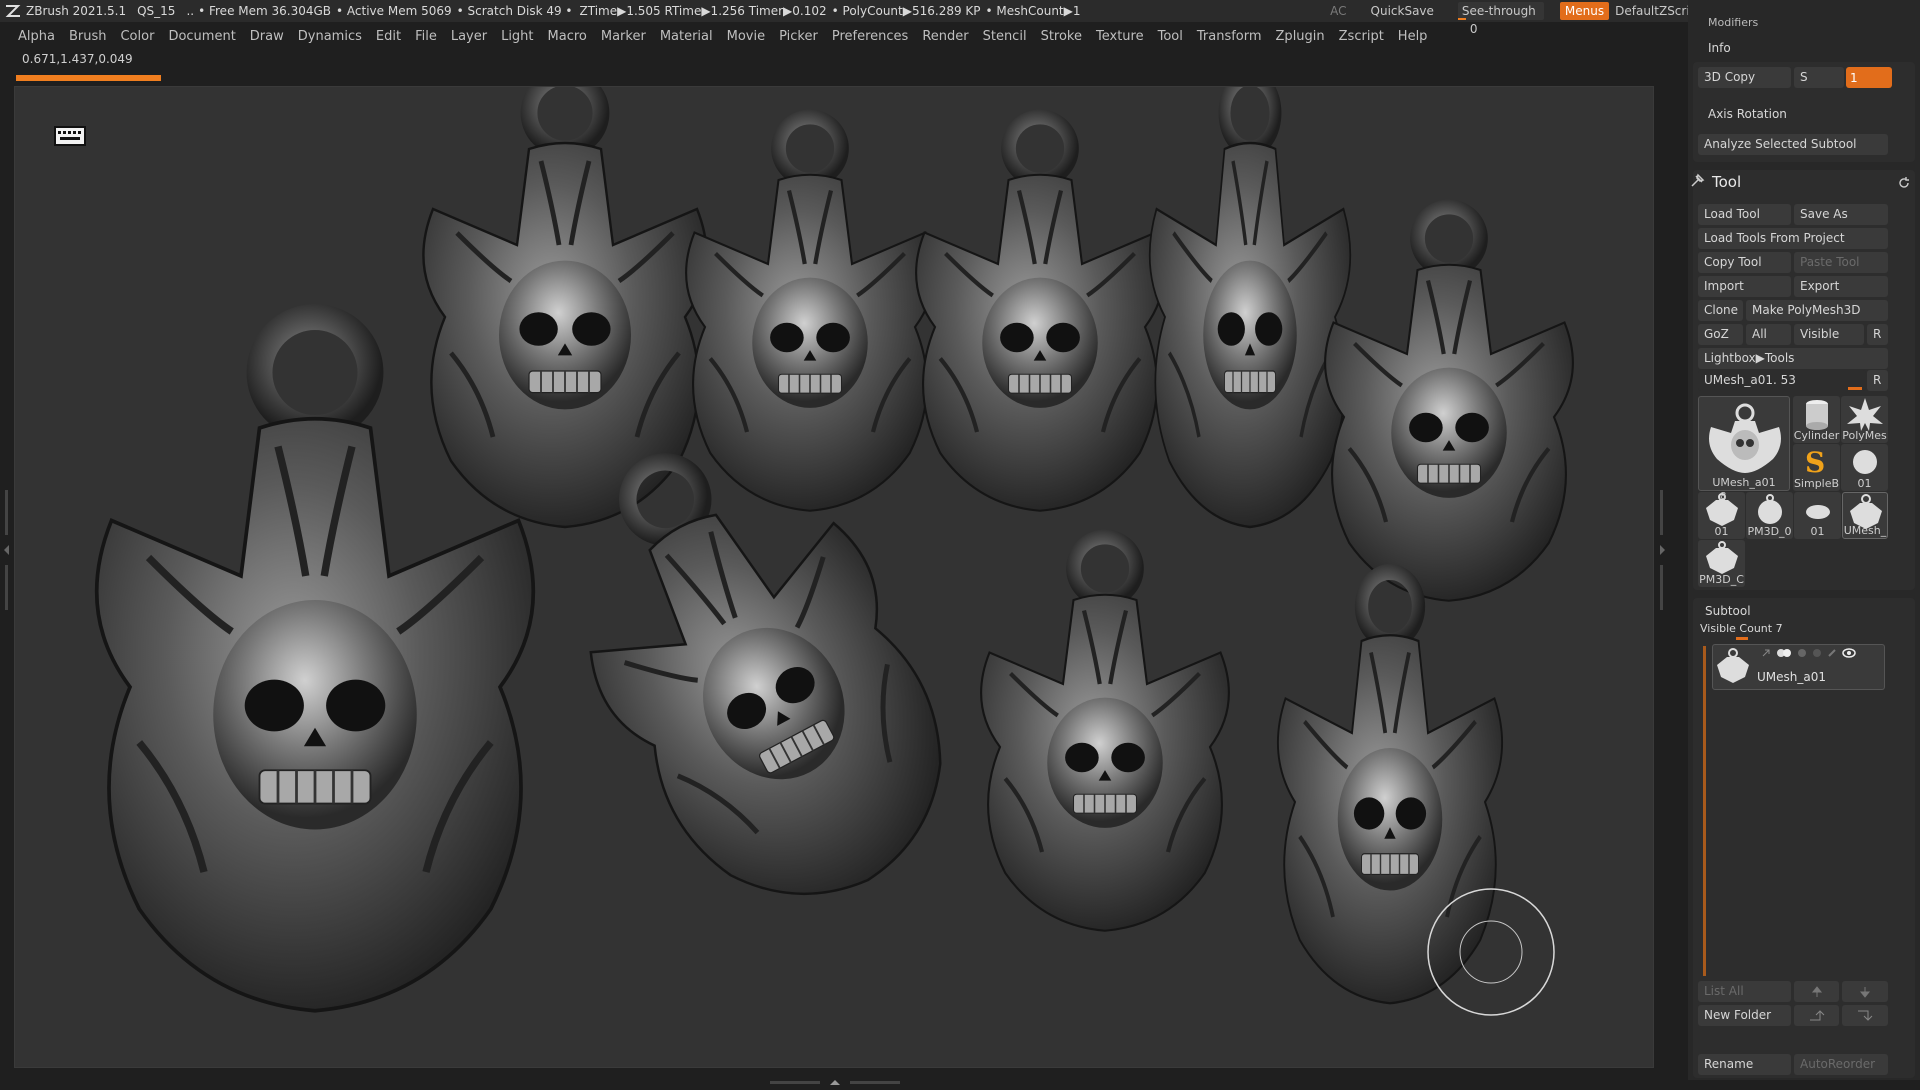 The height and width of the screenshot is (1090, 1920). Describe the element at coordinates (1061, 36) in the screenshot. I see `menu-stroke: Stroke` at that location.